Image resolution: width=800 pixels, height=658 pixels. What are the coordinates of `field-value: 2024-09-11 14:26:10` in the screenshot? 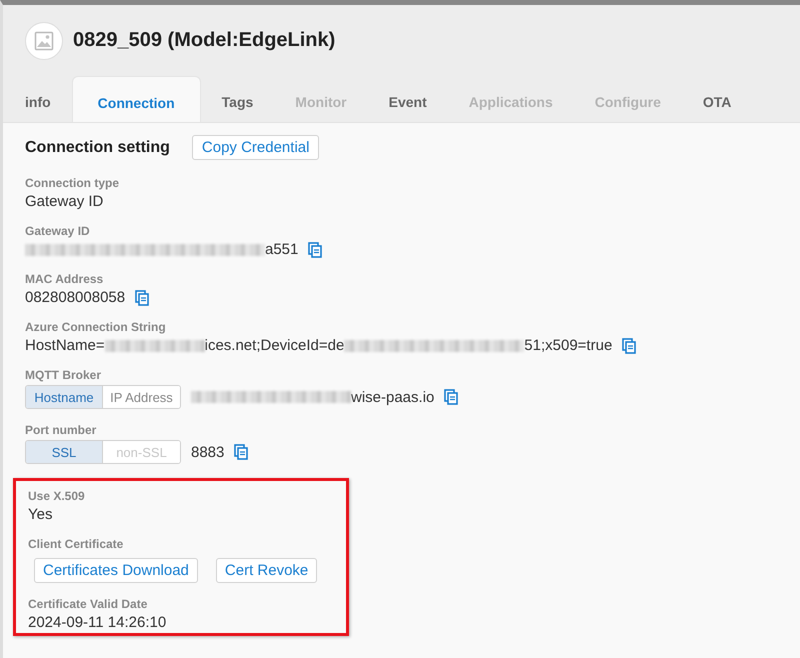 It's located at (97, 622).